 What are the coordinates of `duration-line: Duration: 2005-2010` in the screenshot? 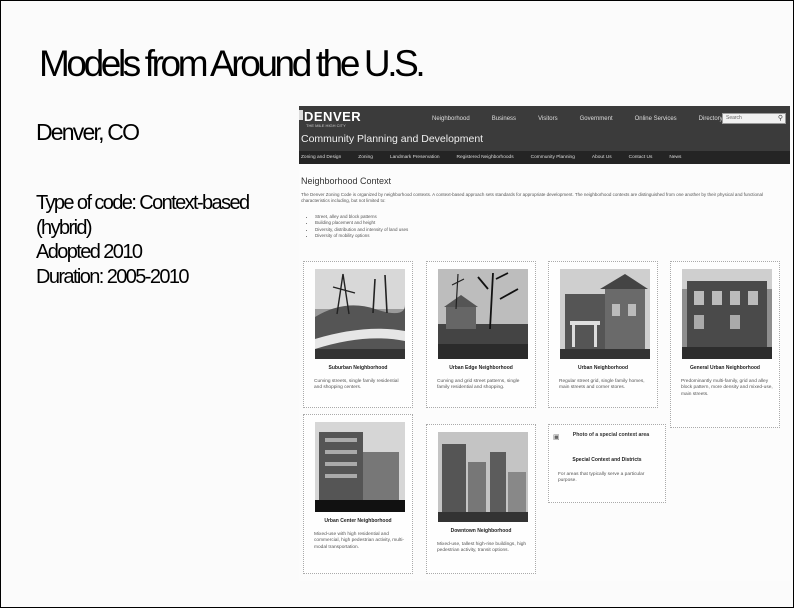 It's located at (113, 276).